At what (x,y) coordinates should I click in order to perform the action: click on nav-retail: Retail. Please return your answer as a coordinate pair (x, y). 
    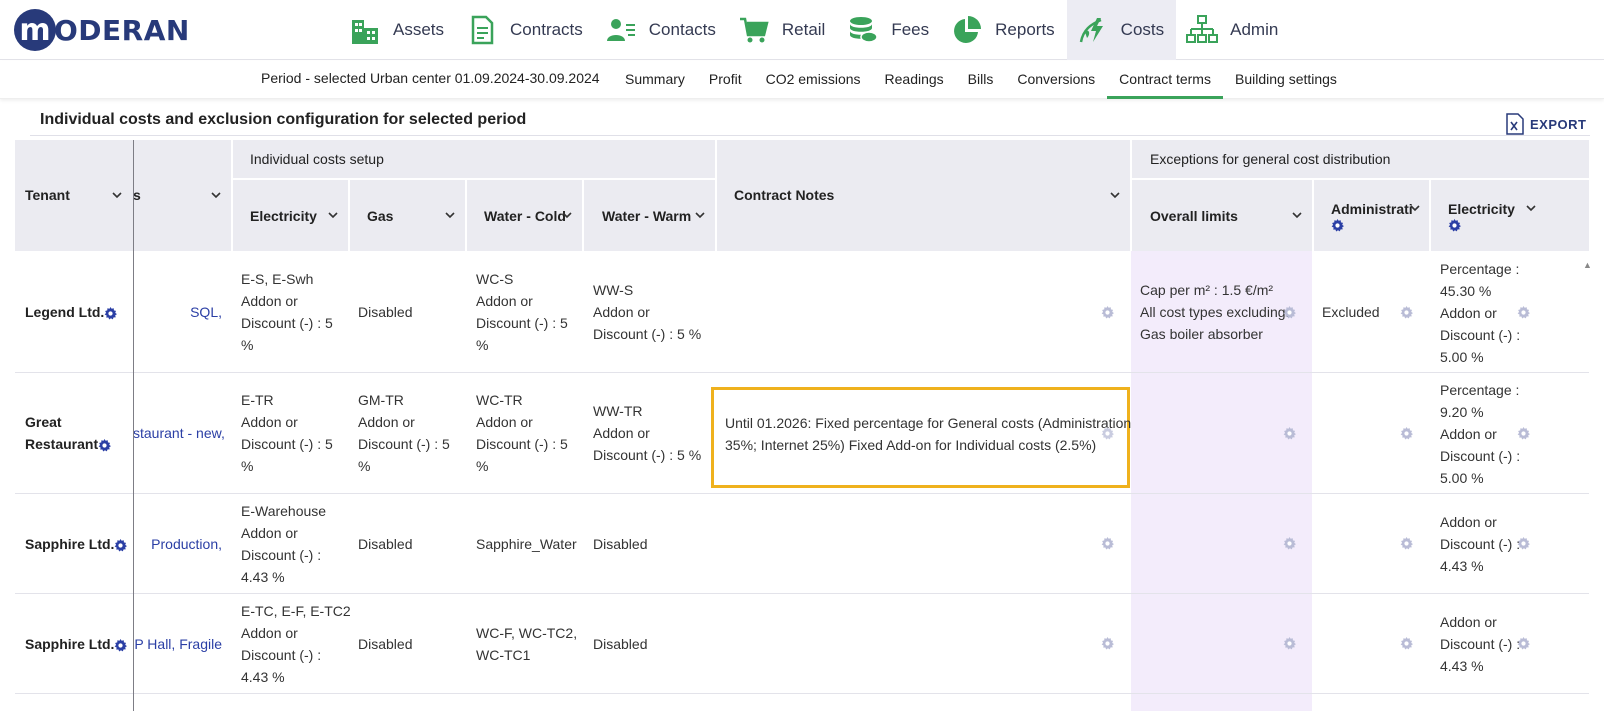
    Looking at the image, I should click on (782, 30).